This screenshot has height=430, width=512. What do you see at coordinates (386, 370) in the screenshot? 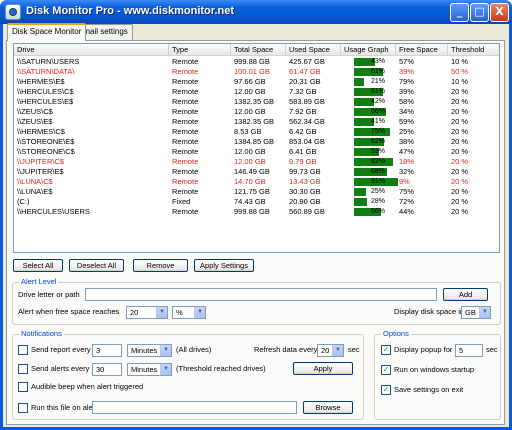
I see `run-on-startup-checkbox: ✓` at bounding box center [386, 370].